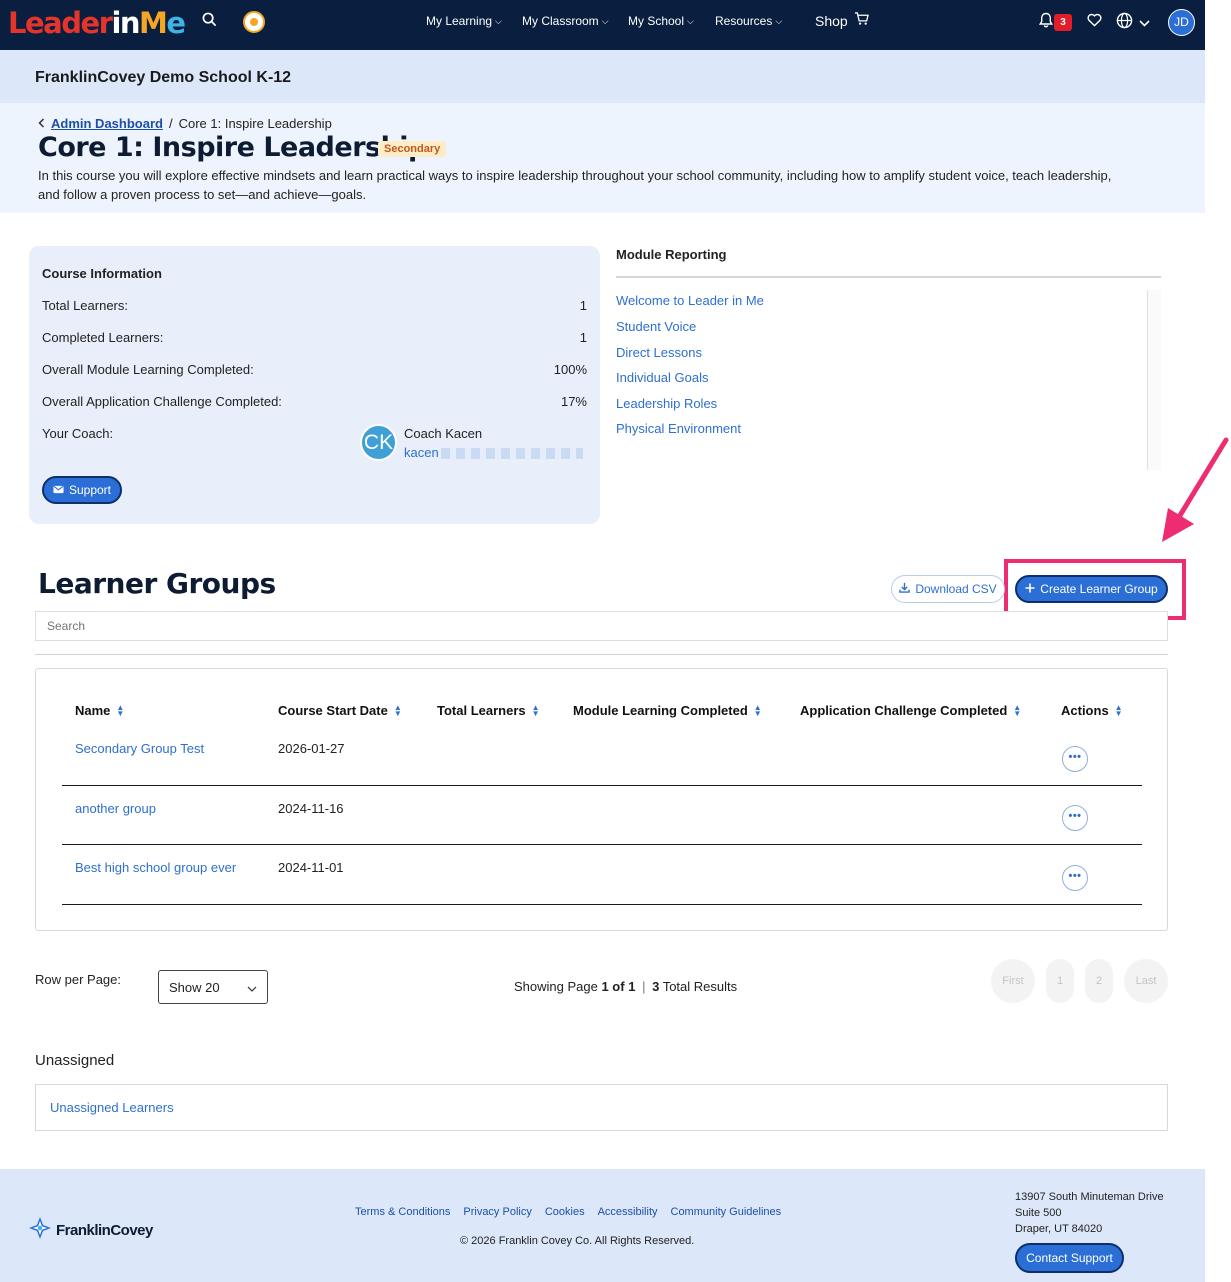 The width and height of the screenshot is (1231, 1282). What do you see at coordinates (602, 76) in the screenshot?
I see `school-bar: FranklinCovey Demo School K-12` at bounding box center [602, 76].